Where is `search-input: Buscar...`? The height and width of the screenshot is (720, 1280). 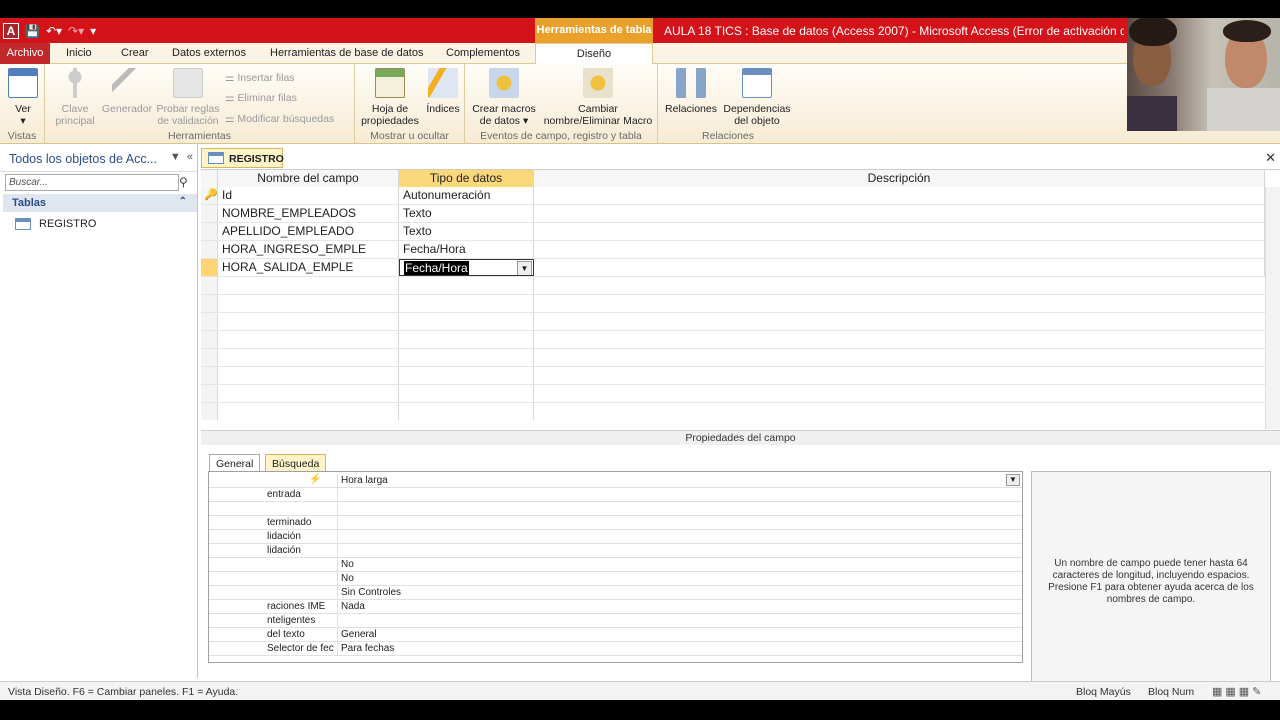
search-input: Buscar... is located at coordinates (92, 182).